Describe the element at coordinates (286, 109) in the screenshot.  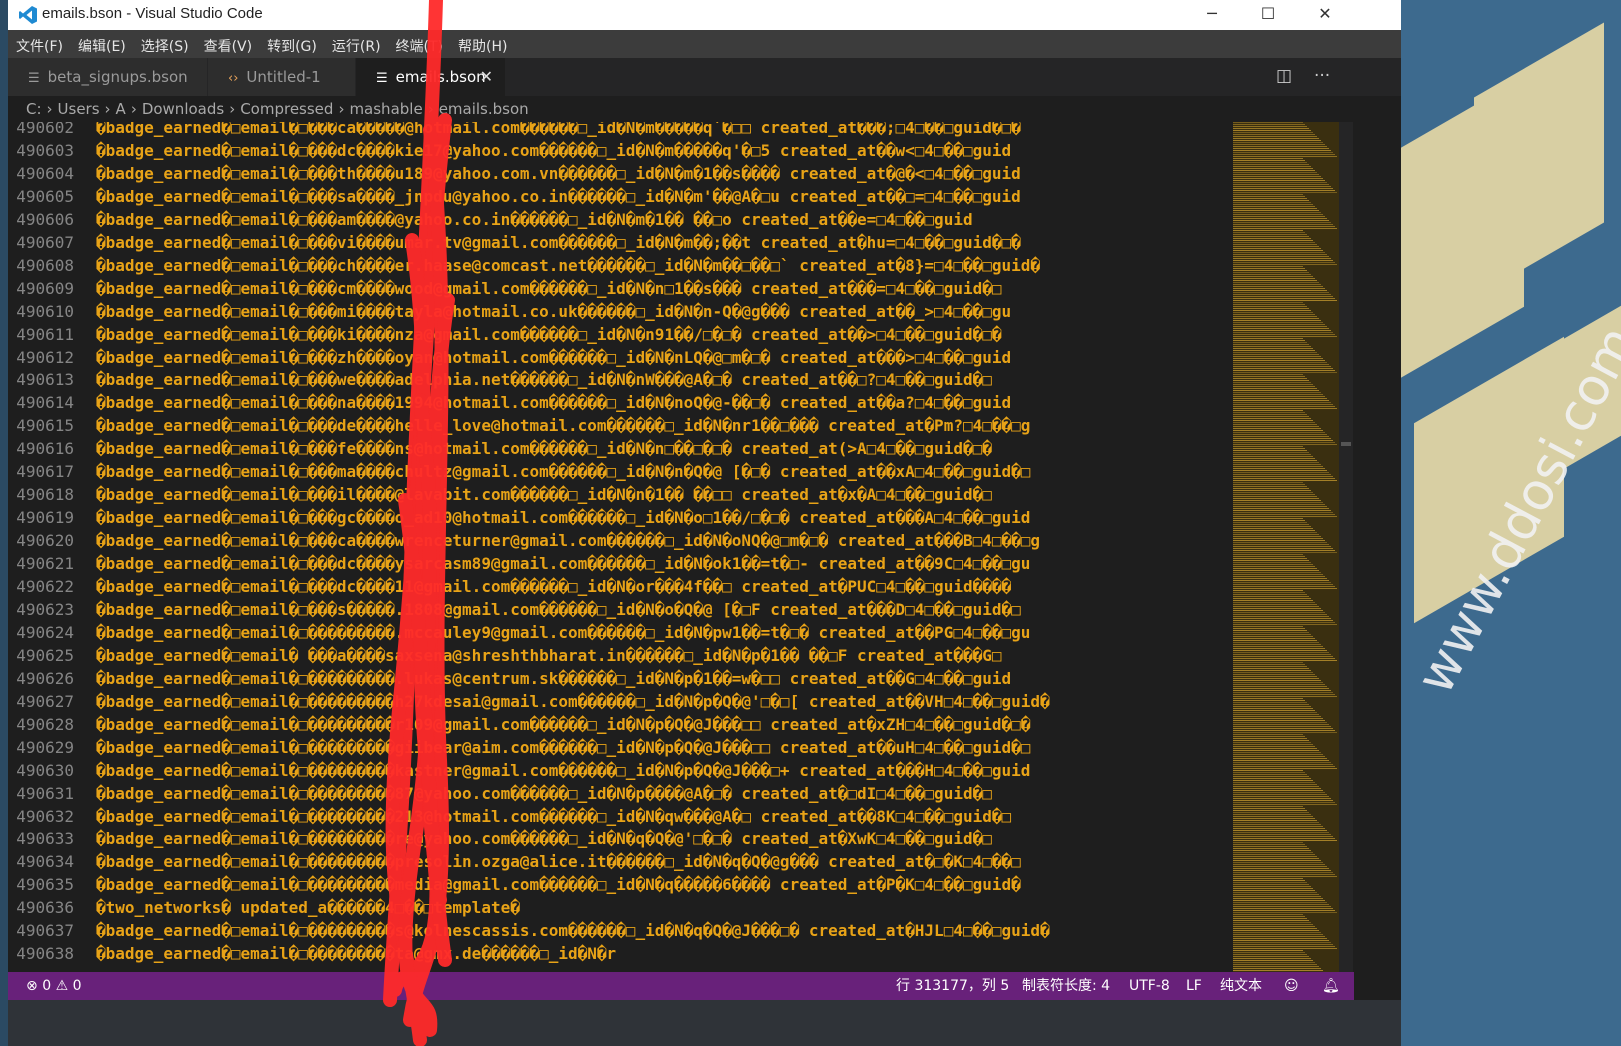
I see `breadcrumb-item: Compressed` at that location.